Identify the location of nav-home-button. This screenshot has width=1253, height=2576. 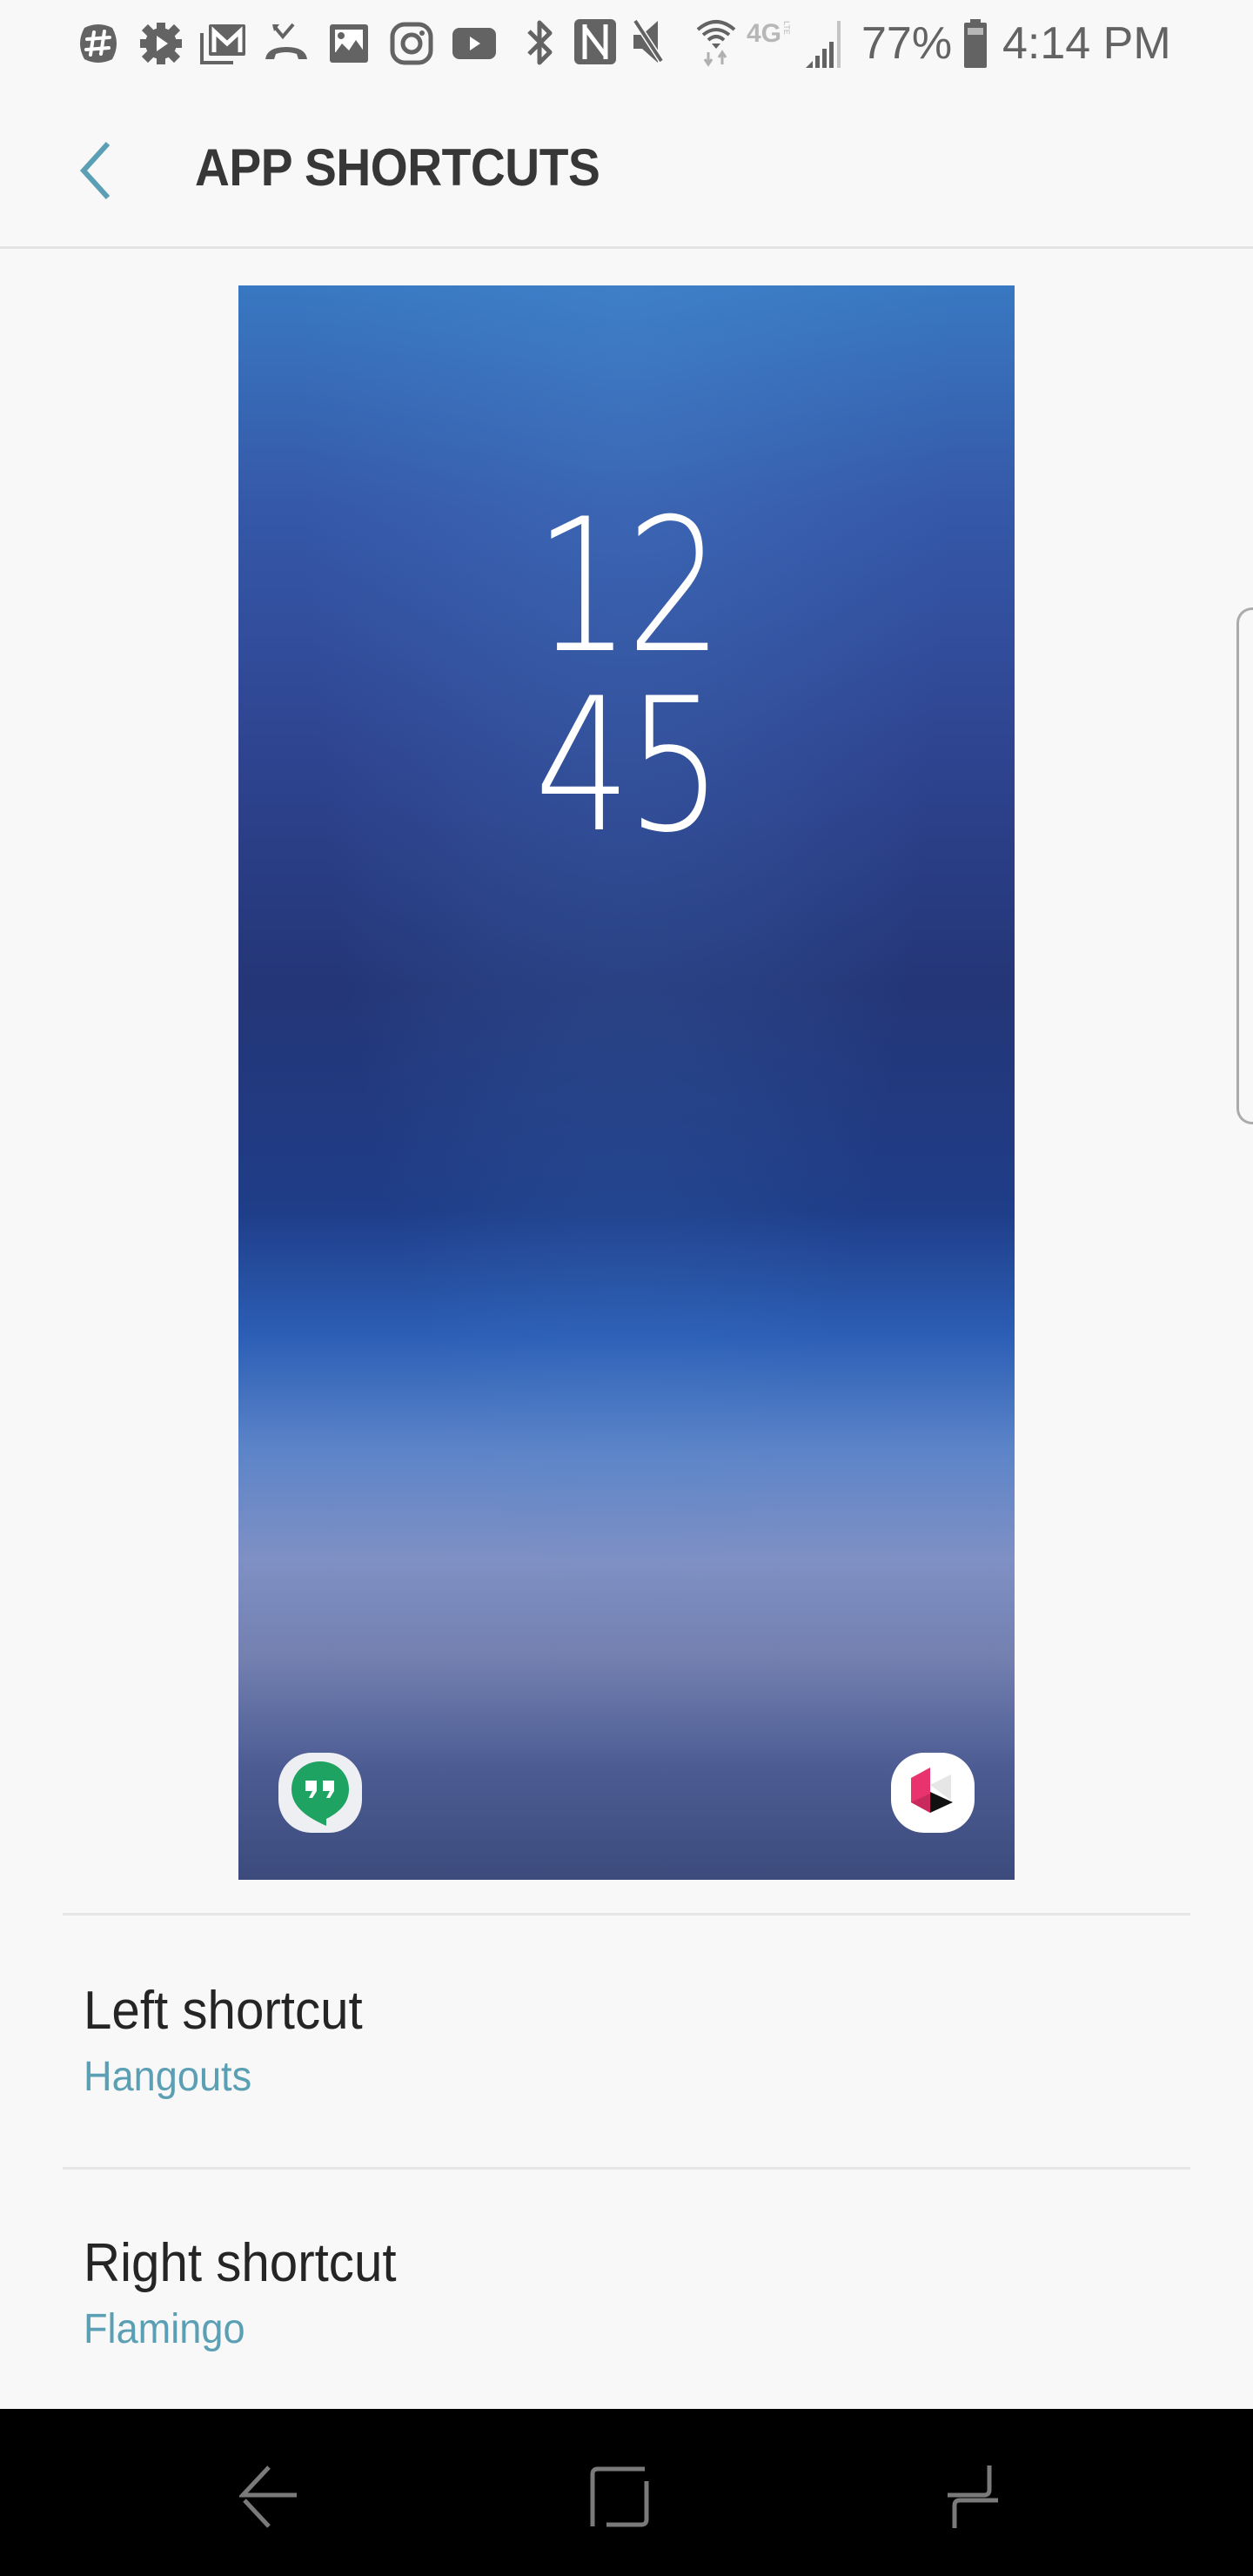
(619, 2497).